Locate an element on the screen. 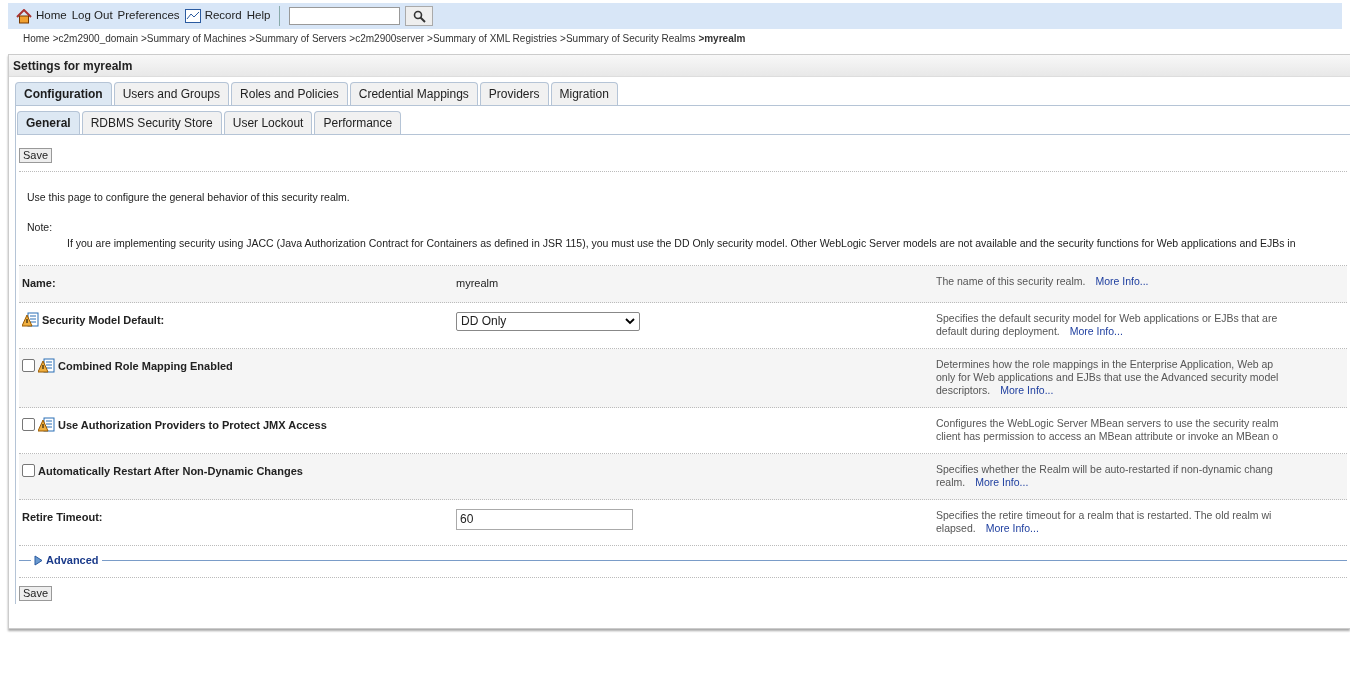 This screenshot has height=673, width=1350. tab: General is located at coordinates (48, 122).